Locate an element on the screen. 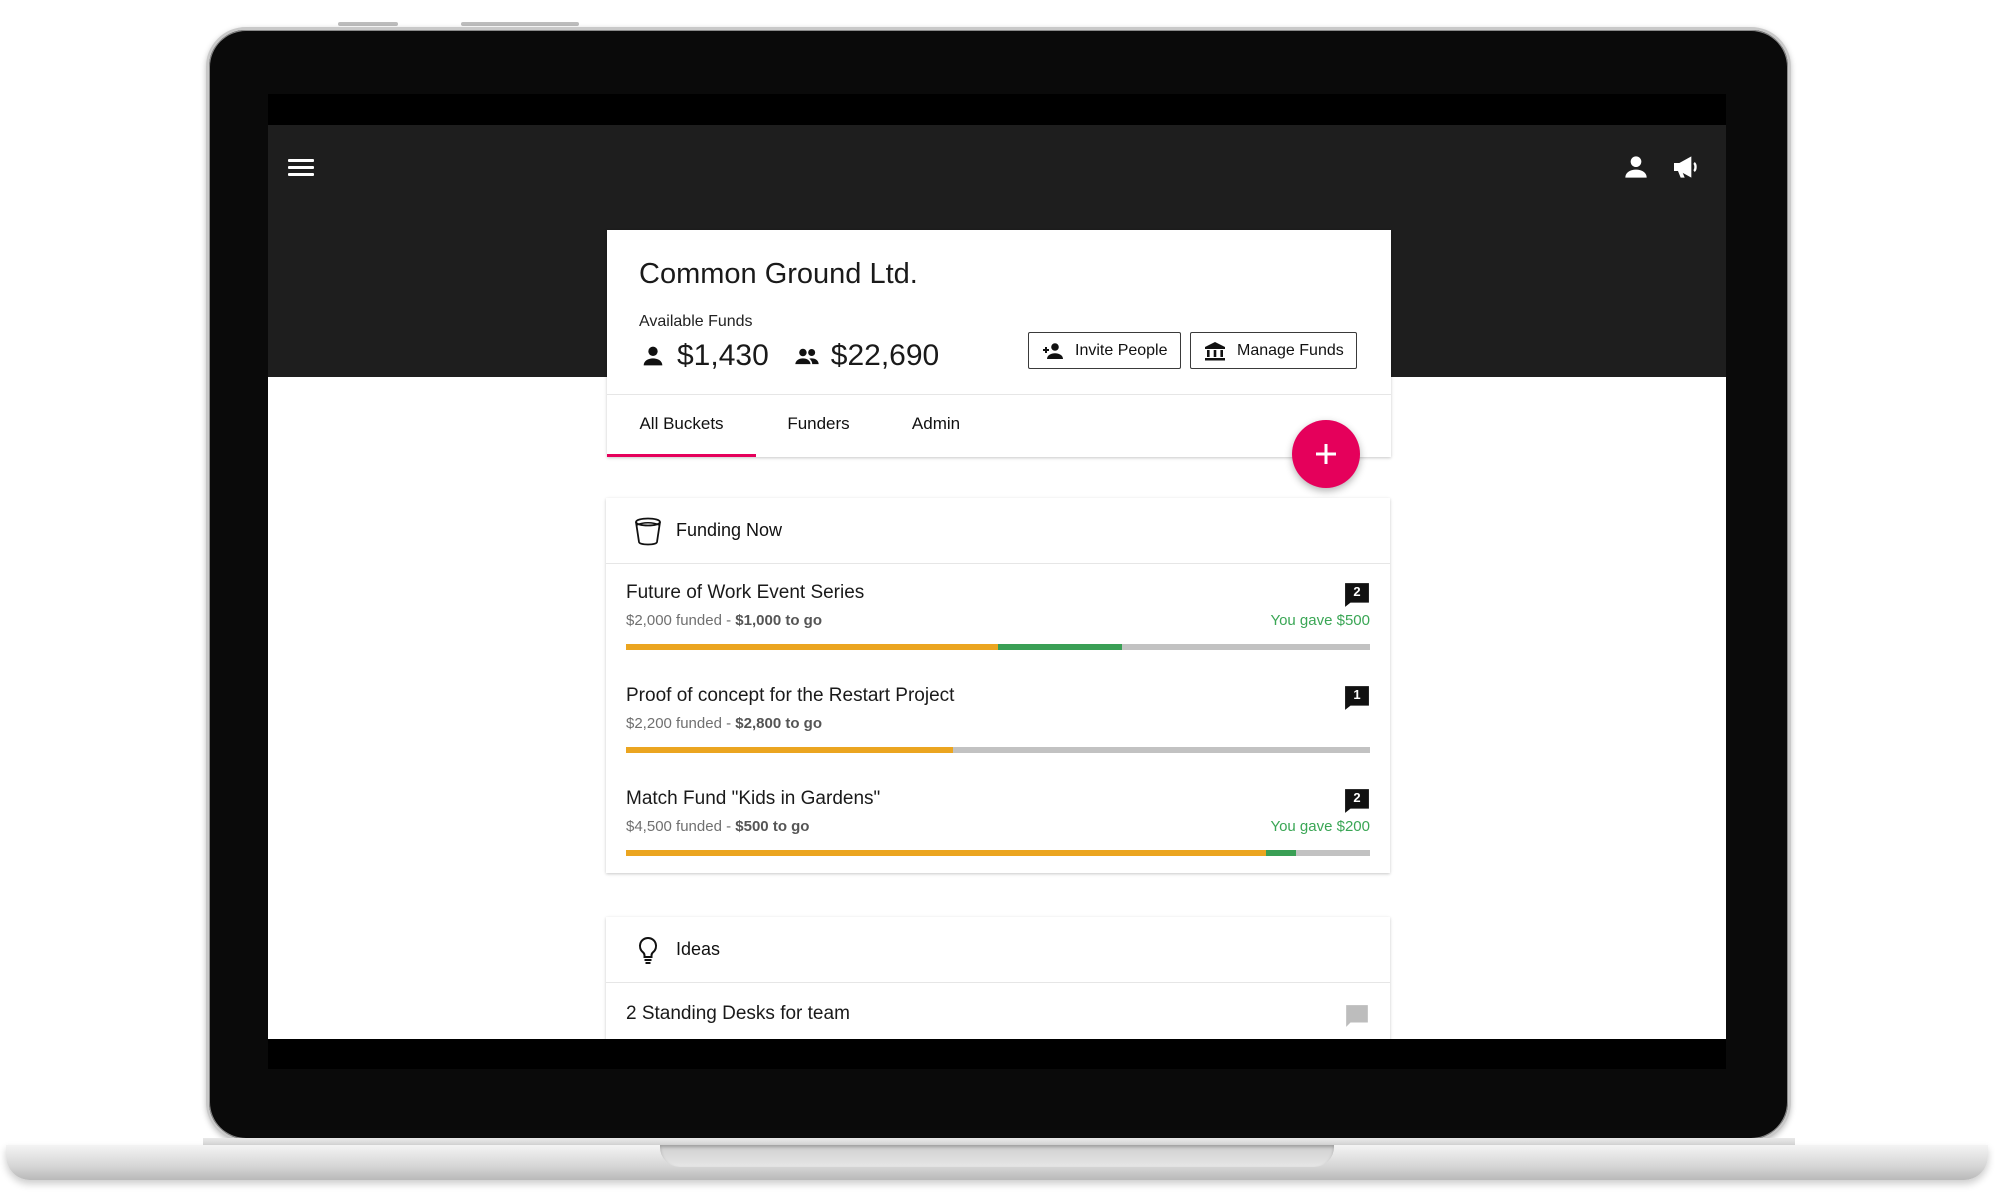 This screenshot has height=1203, width=1995. invite-people-button: Invite People is located at coordinates (1104, 350).